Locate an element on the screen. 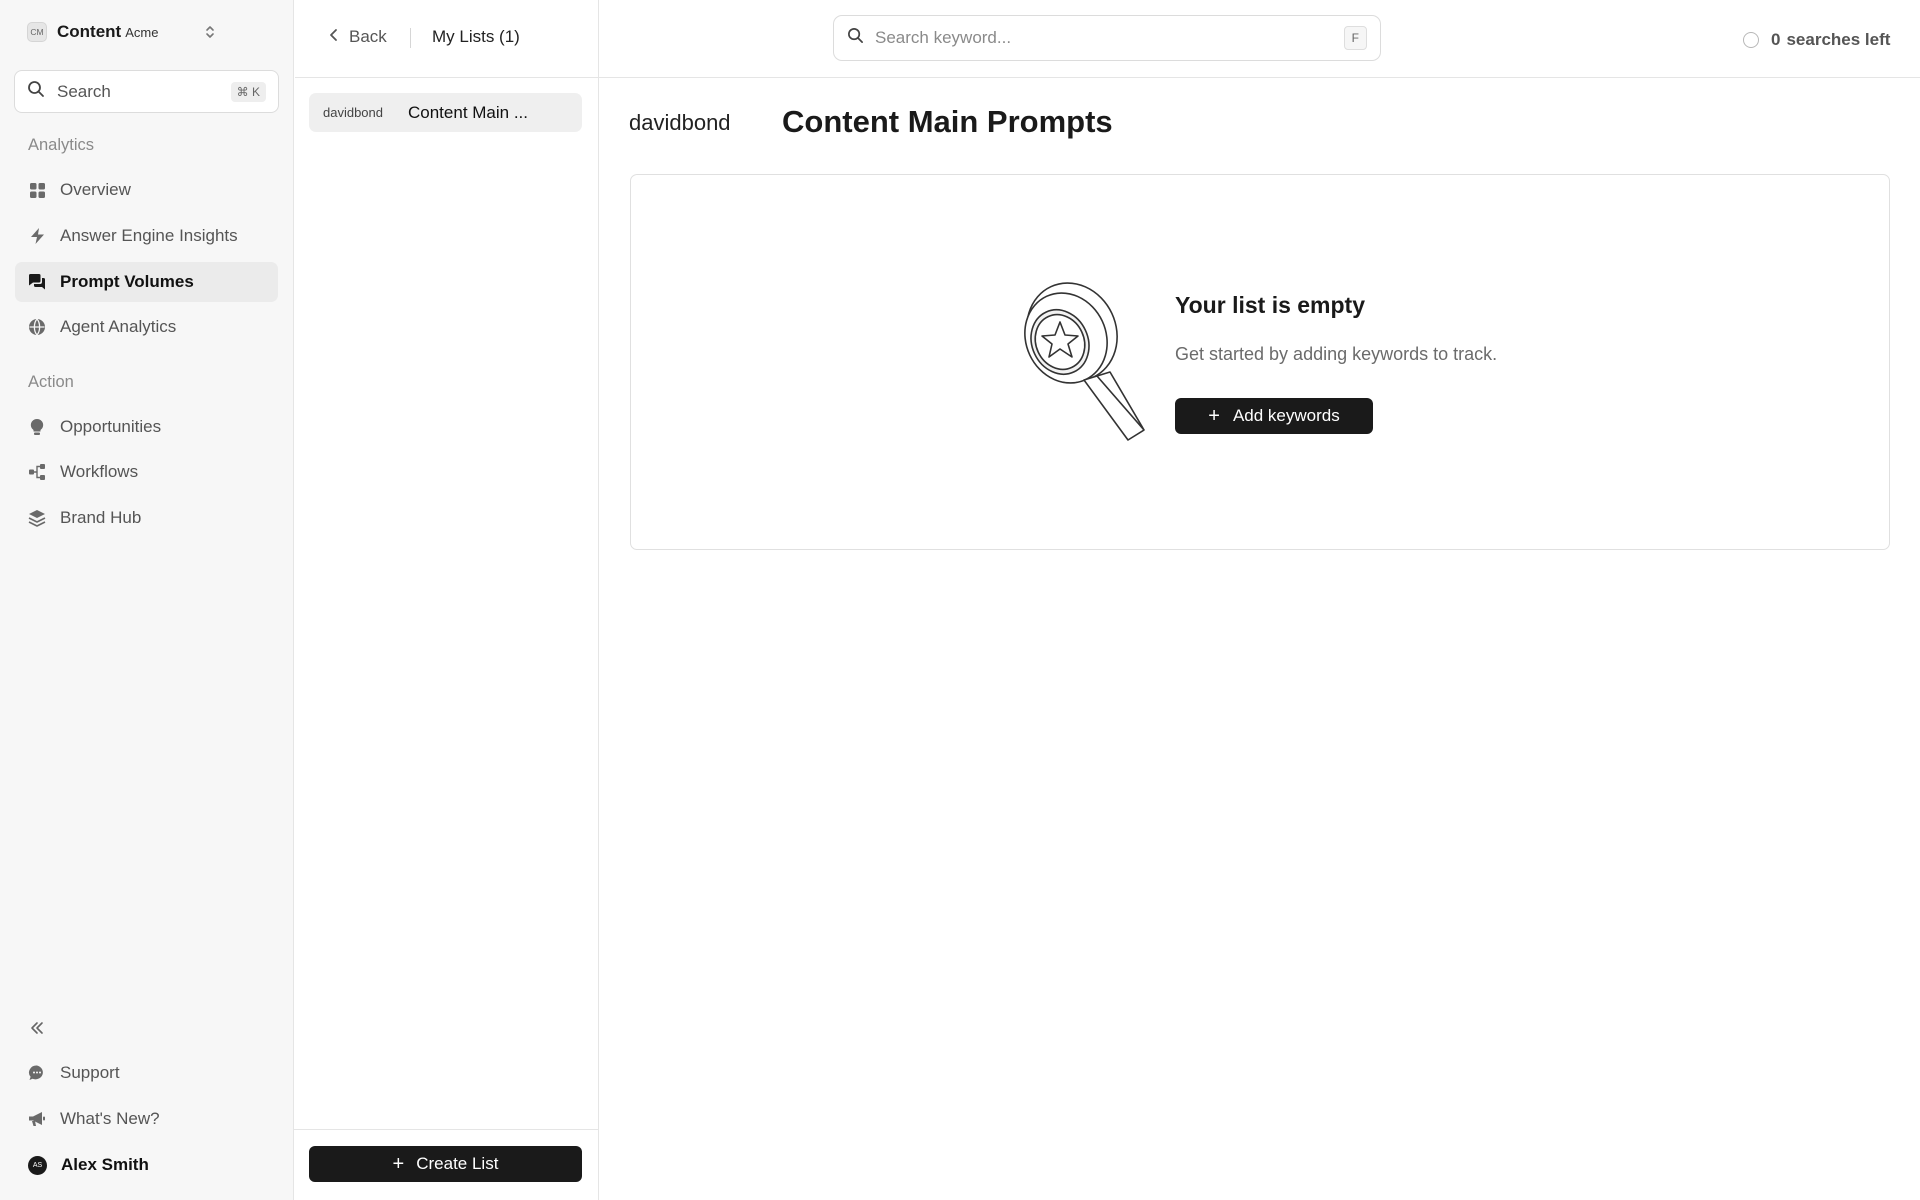  section-label-action: Action is located at coordinates (51, 382).